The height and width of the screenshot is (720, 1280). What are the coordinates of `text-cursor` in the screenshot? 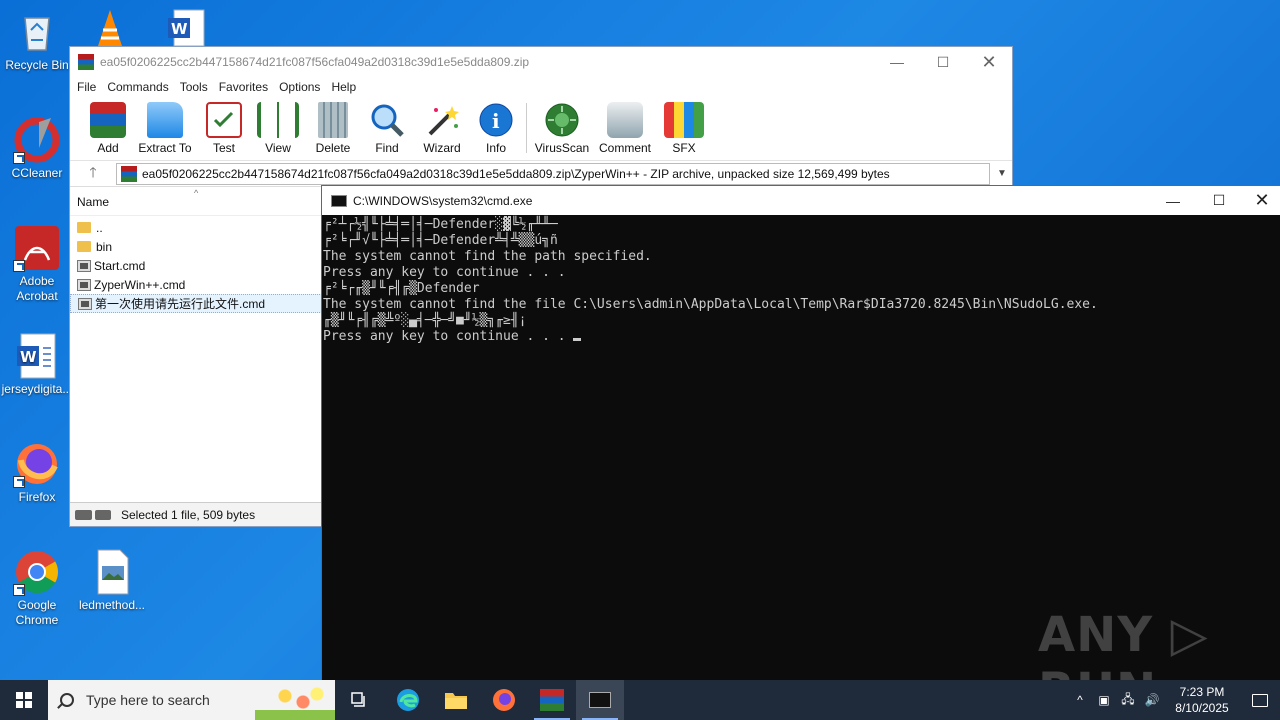 It's located at (577, 339).